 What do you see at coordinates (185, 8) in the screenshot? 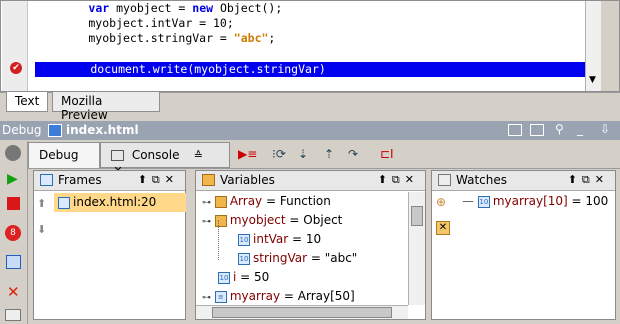
I see `code-line-1: var myobject = new Object();` at bounding box center [185, 8].